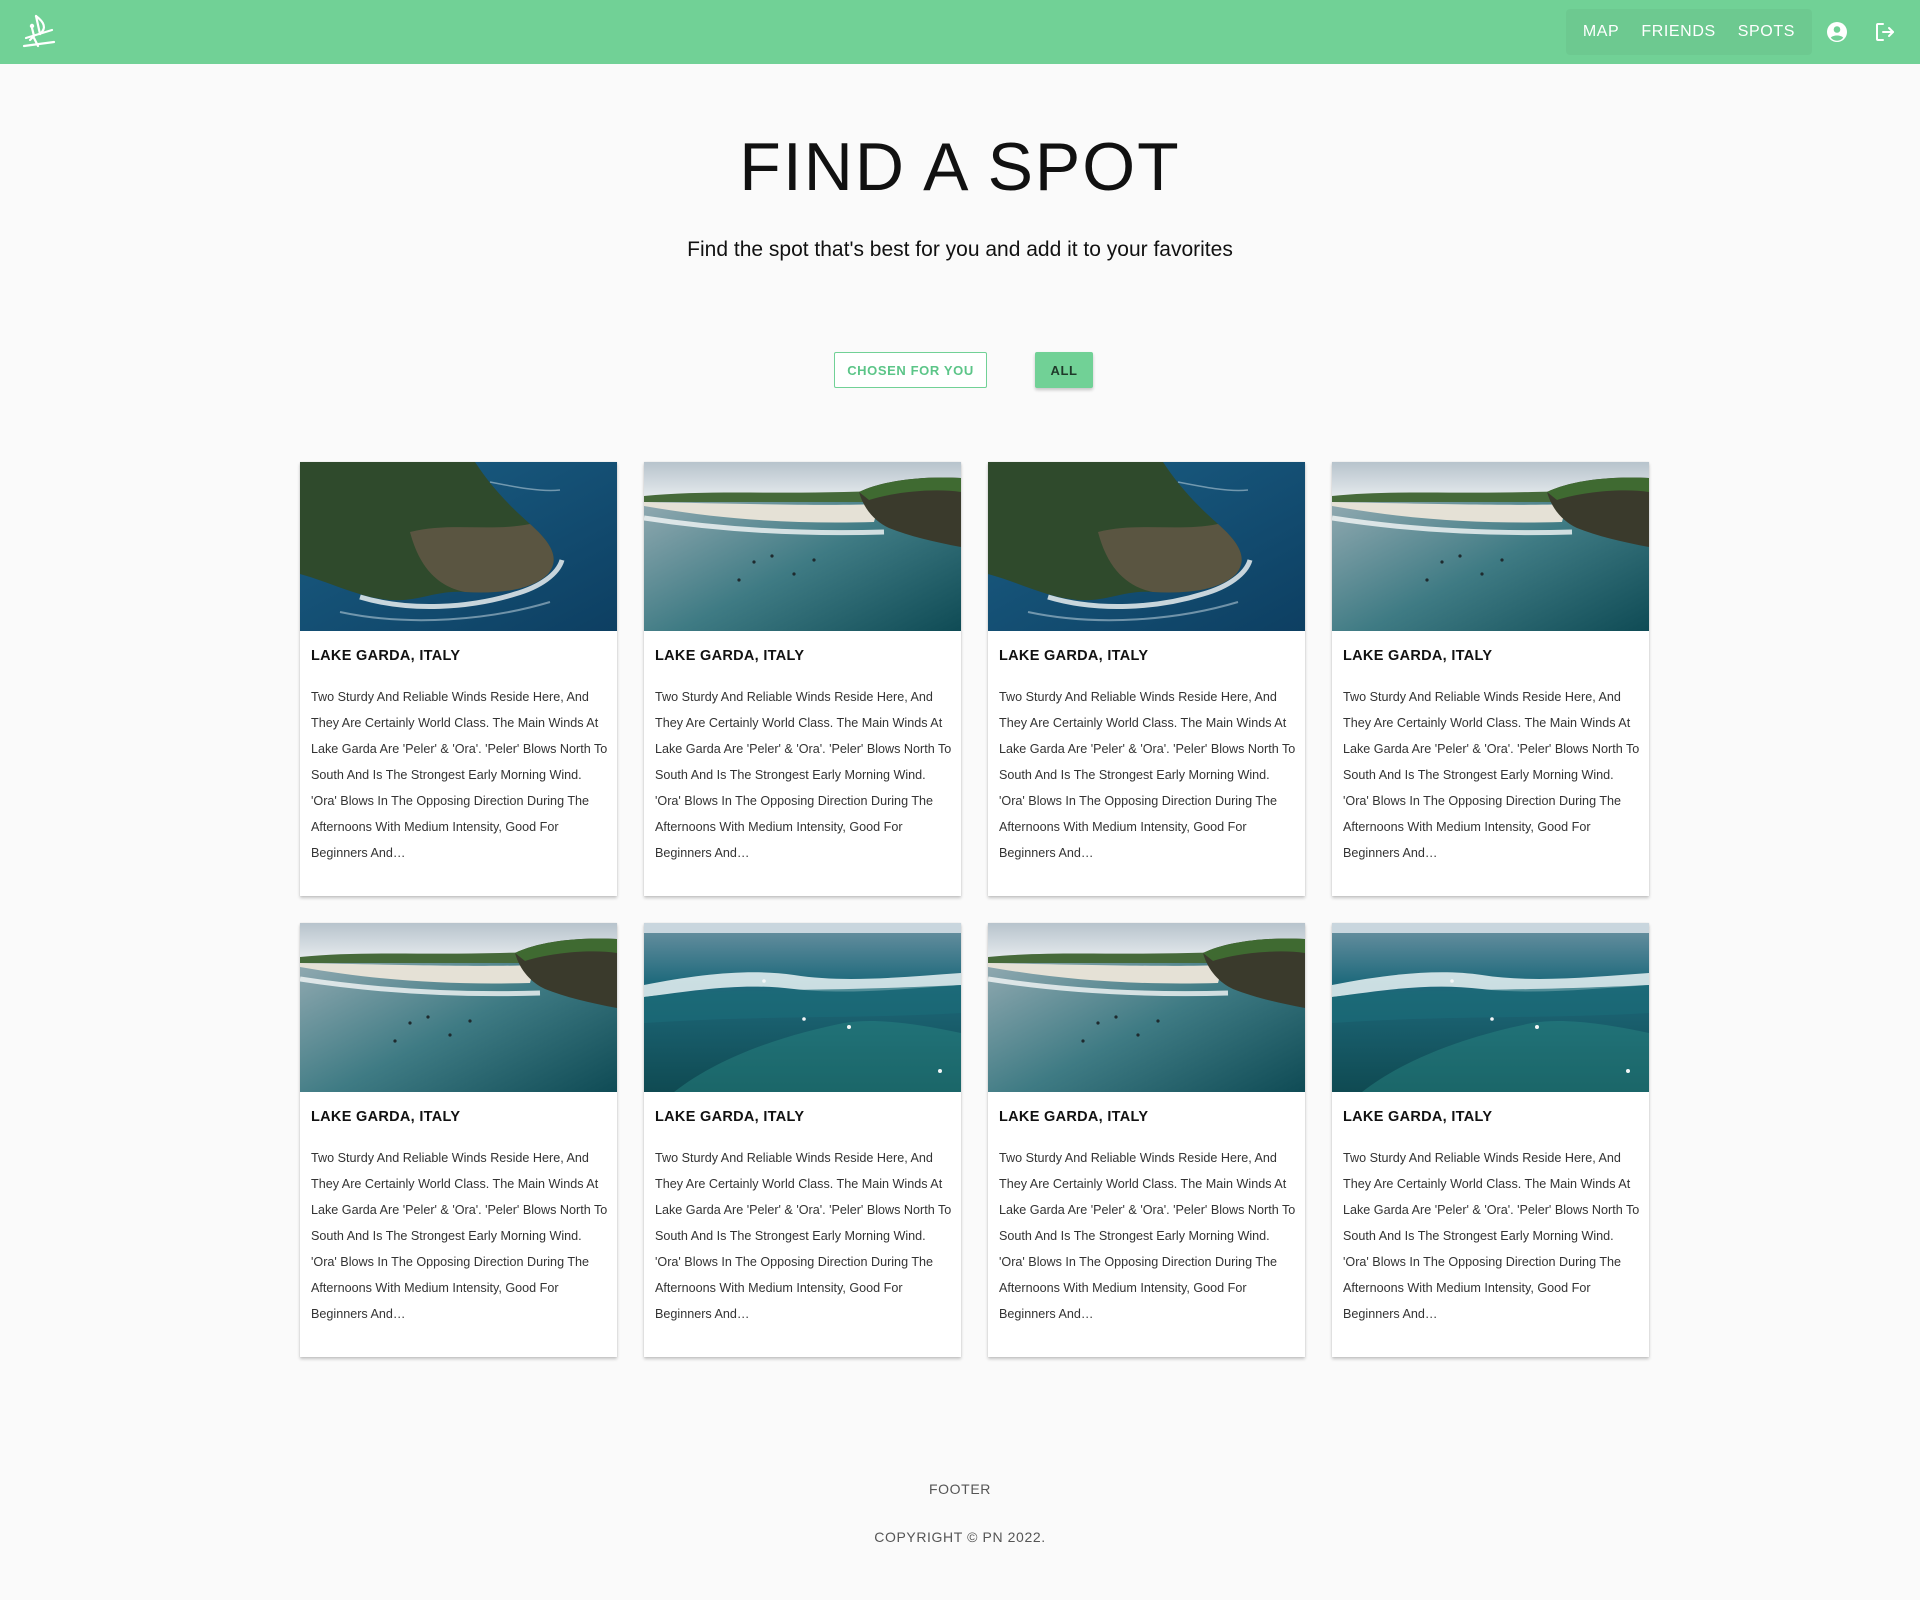 The width and height of the screenshot is (1920, 1600). I want to click on chosen-for-you-button: CHOSEN FOR YOU, so click(910, 370).